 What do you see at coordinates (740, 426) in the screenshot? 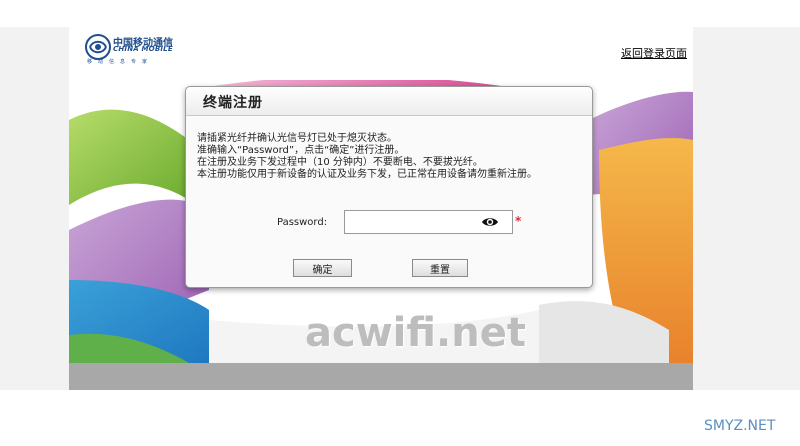
I see `corner-watermark: SMYZ.NET` at bounding box center [740, 426].